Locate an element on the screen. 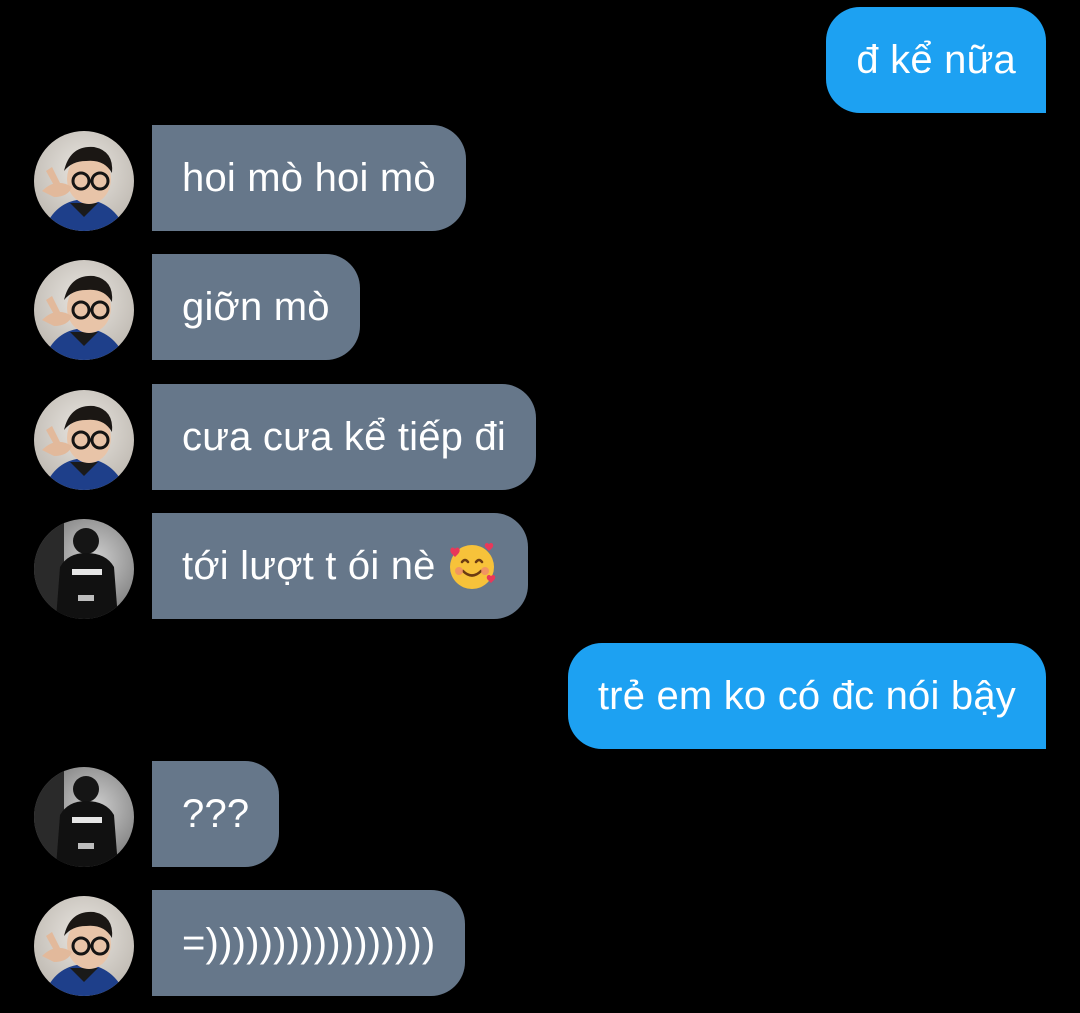  message-row: trẻ em ko có đc nói bậy is located at coordinates (540, 697).